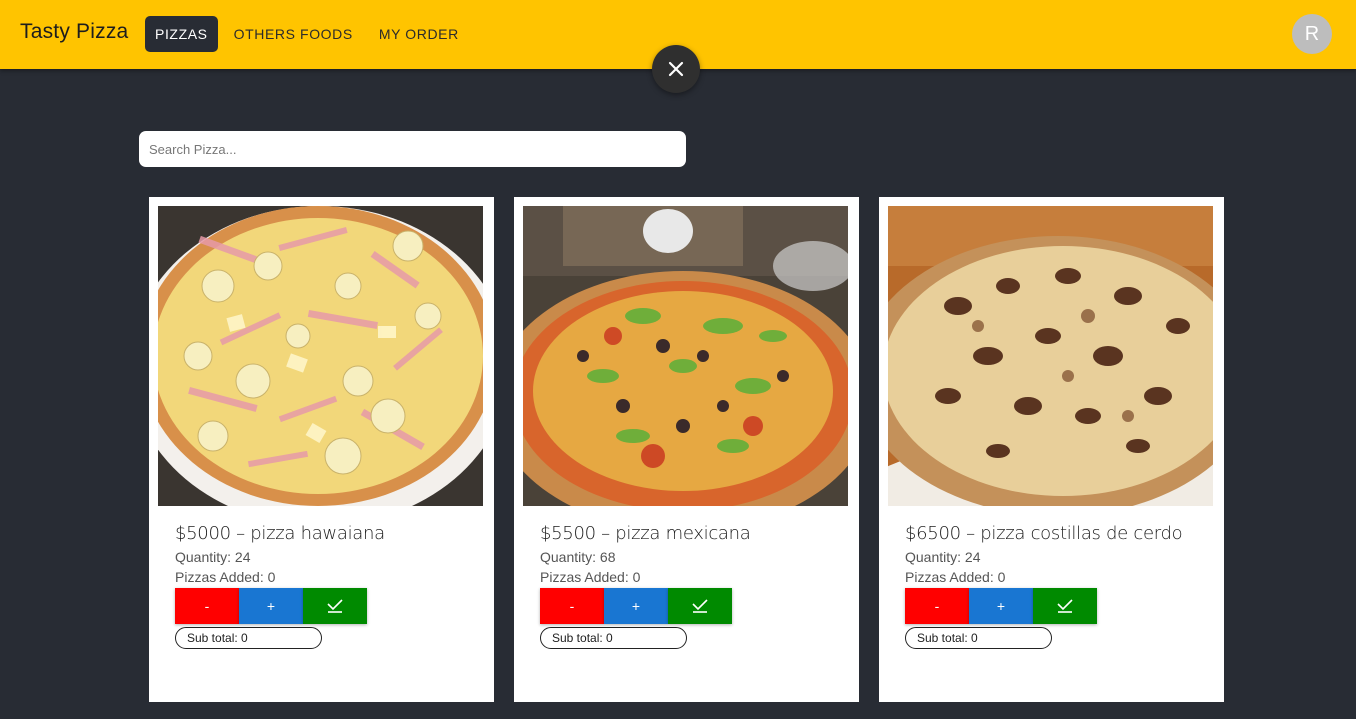 The image size is (1356, 719). I want to click on pizza-mexicana-image, so click(685, 356).